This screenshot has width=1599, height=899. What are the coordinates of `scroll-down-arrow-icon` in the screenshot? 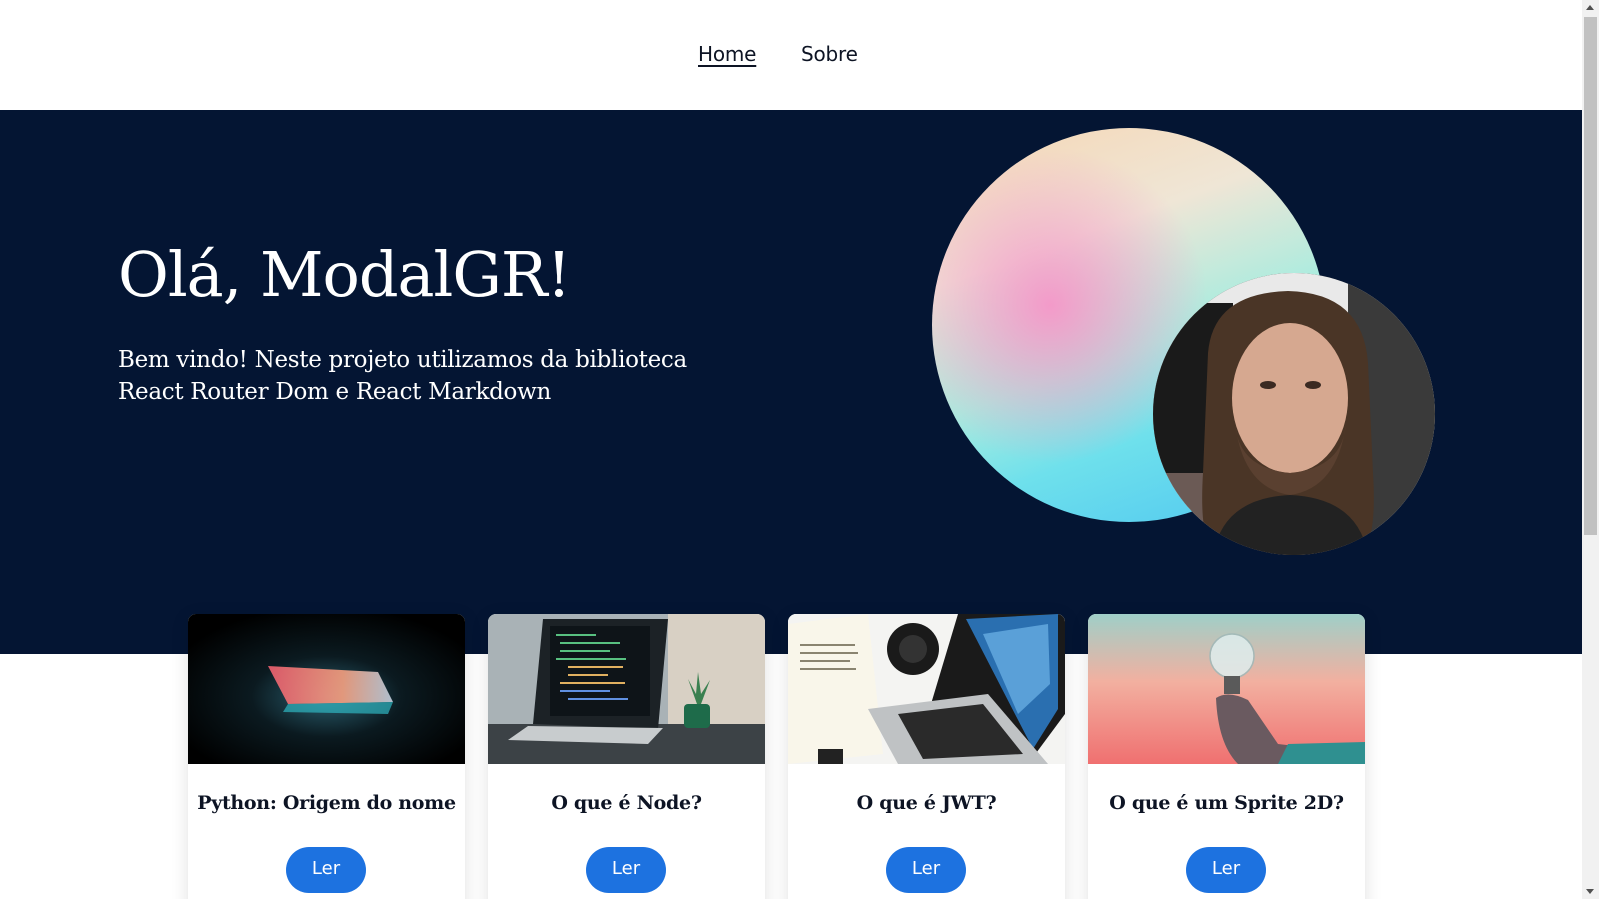 It's located at (1590, 891).